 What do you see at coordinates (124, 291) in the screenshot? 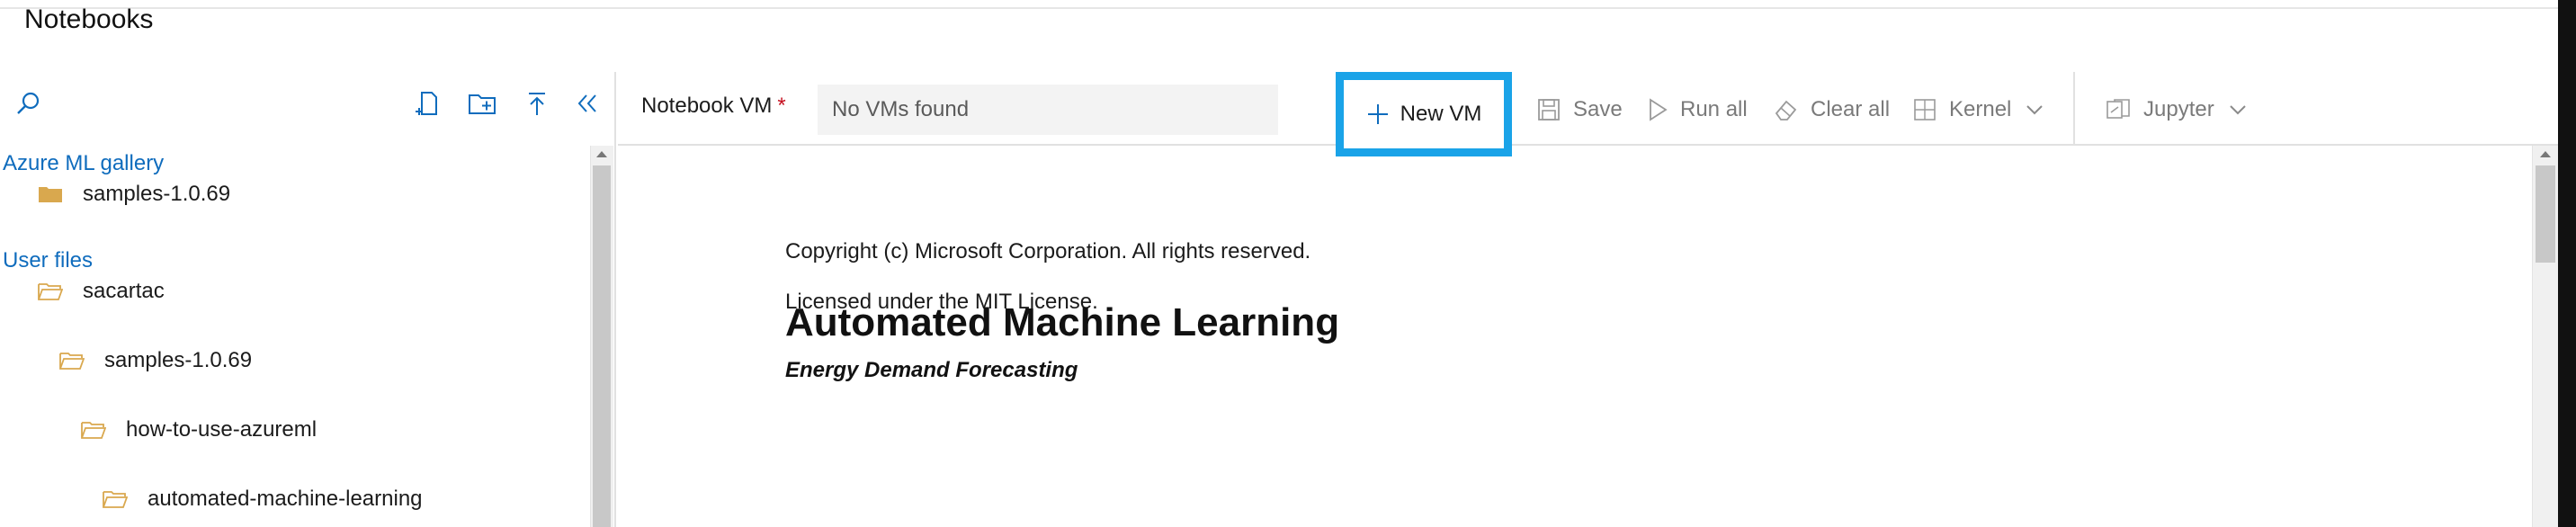
I see `tree-item-label: sacartac` at bounding box center [124, 291].